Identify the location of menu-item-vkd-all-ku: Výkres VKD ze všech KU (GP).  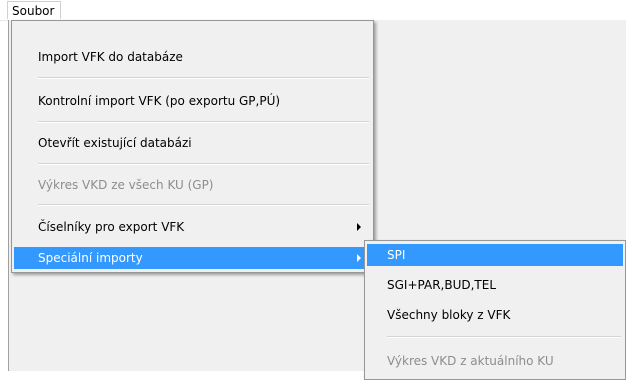
(126, 185).